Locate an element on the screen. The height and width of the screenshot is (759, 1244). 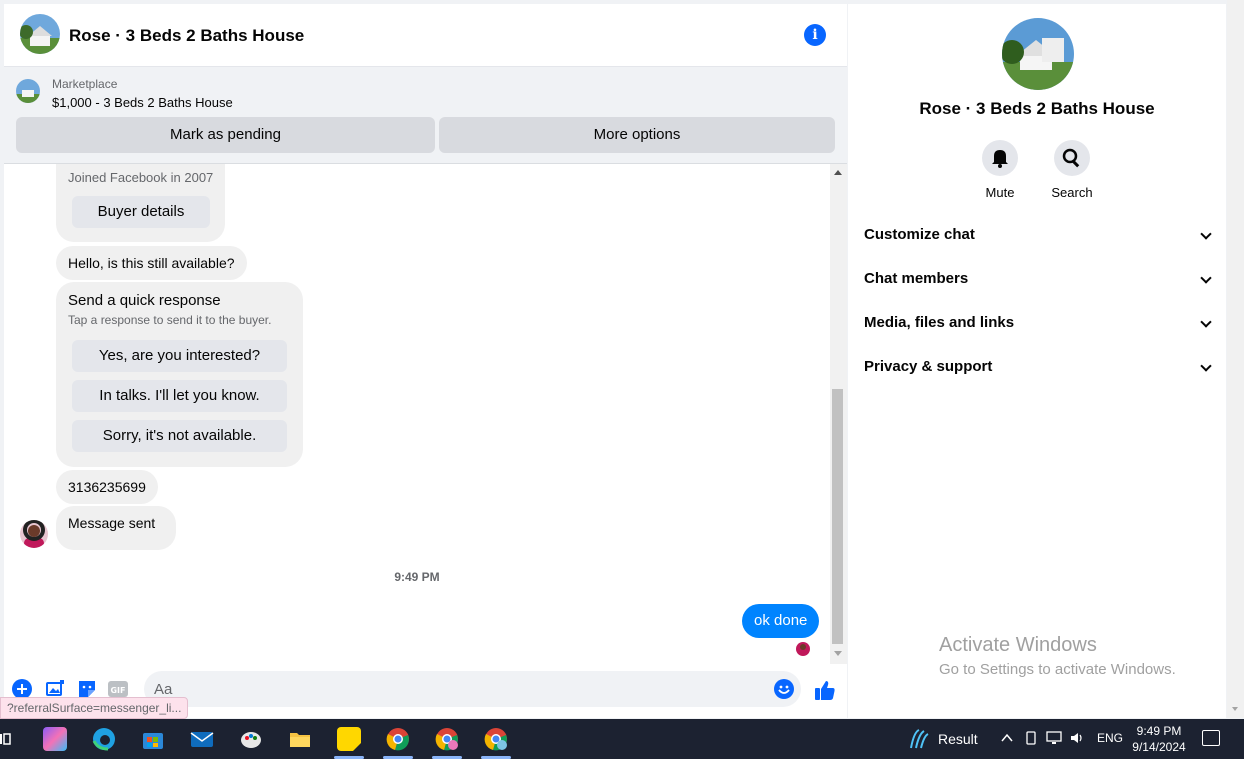
language-indicator: ENG is located at coordinates (1110, 738).